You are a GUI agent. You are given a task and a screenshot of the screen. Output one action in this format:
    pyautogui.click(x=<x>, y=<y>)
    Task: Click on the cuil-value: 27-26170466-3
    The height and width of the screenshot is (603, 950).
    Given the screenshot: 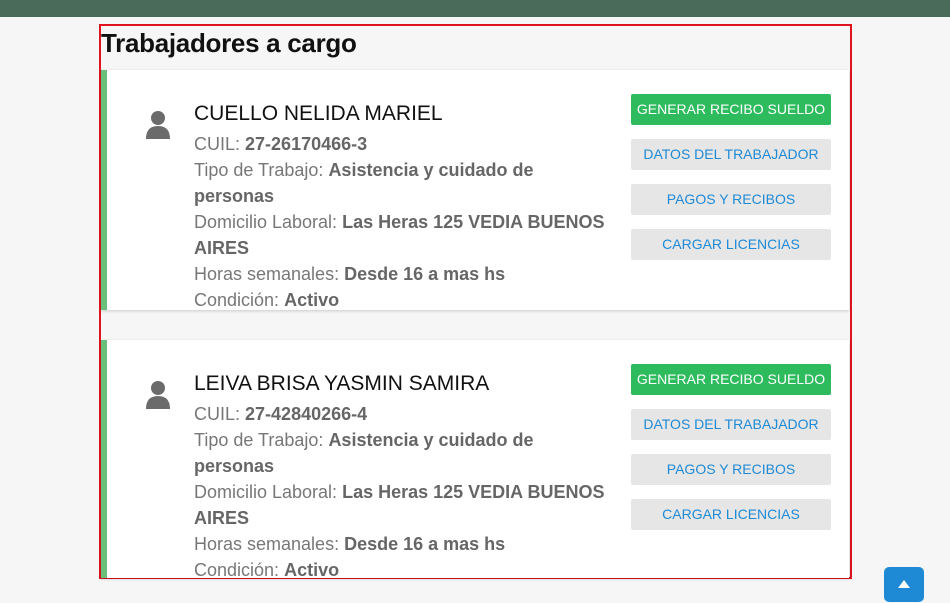 What is the action you would take?
    pyautogui.click(x=306, y=144)
    